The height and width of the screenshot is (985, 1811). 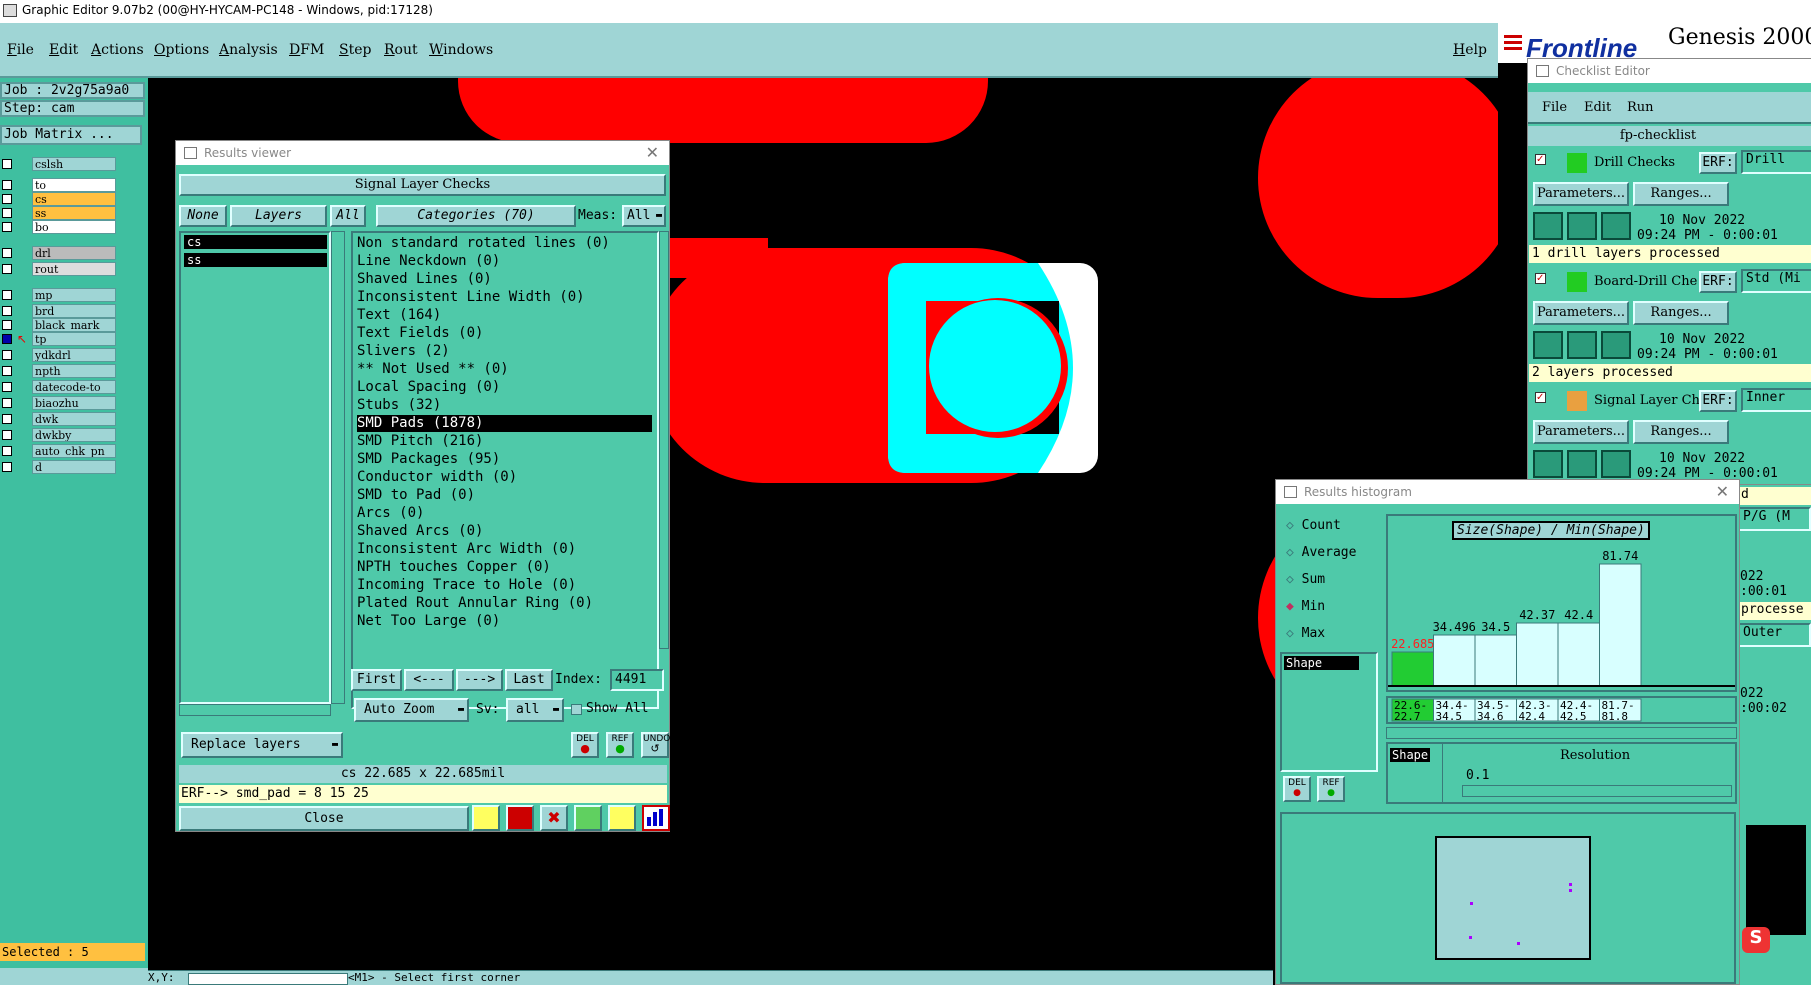 What do you see at coordinates (74, 419) in the screenshot?
I see `layer-name: dwk` at bounding box center [74, 419].